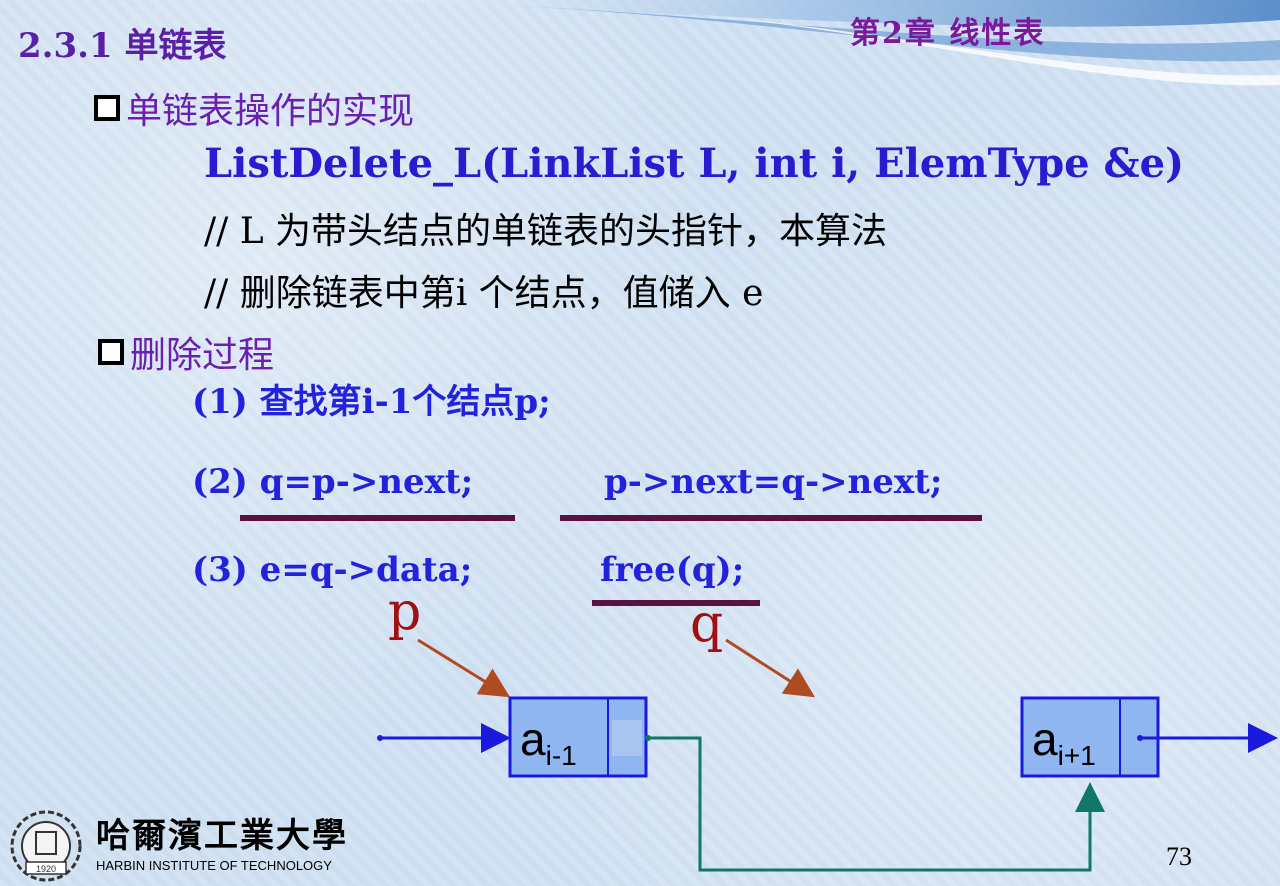  Describe the element at coordinates (371, 402) in the screenshot. I see `step-1: (1) 查找第i-1个结点p;` at that location.